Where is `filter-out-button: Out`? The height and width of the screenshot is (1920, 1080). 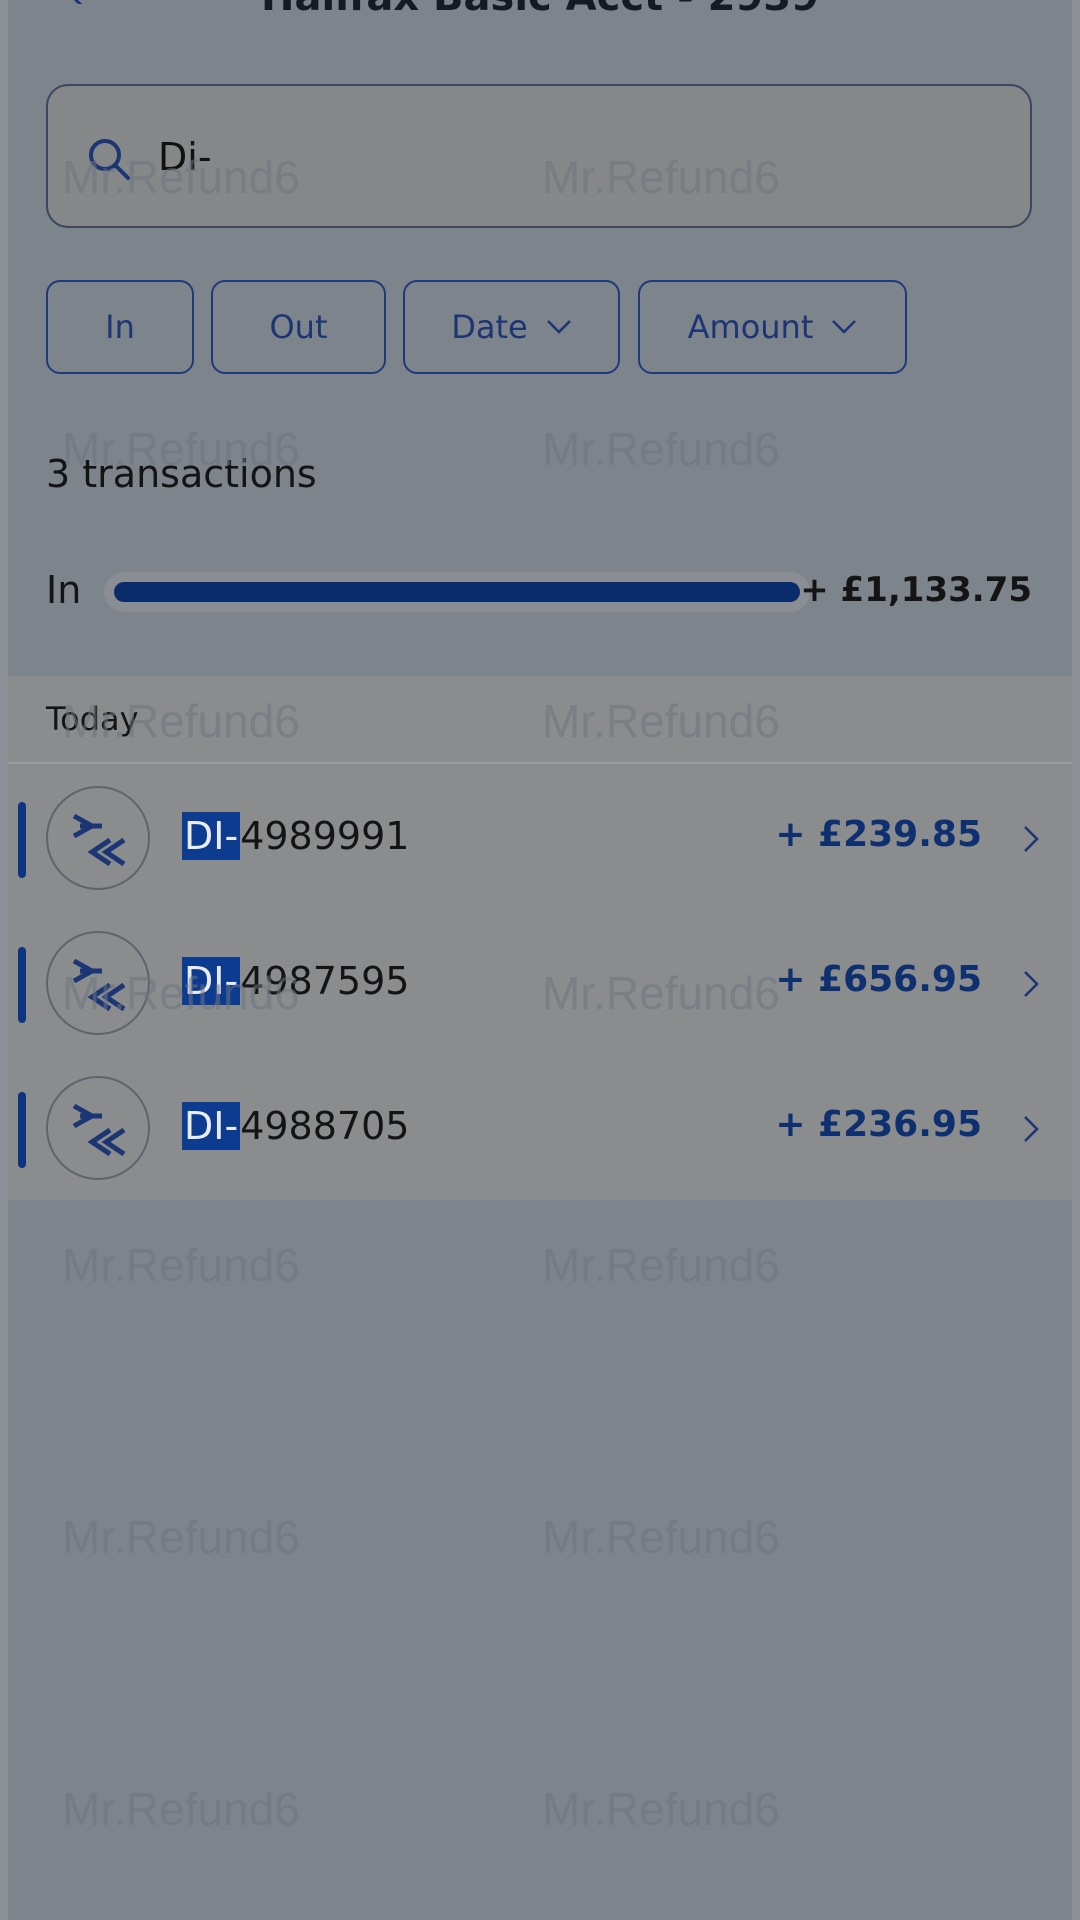 filter-out-button: Out is located at coordinates (298, 327).